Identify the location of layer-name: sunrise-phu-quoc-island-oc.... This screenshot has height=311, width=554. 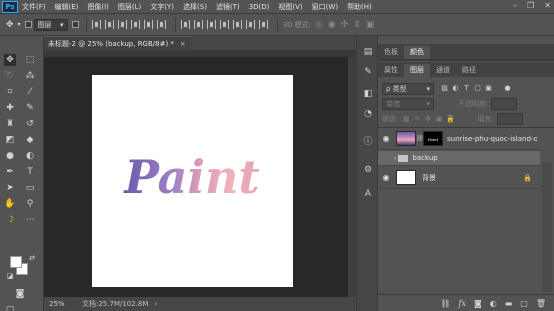
(492, 139).